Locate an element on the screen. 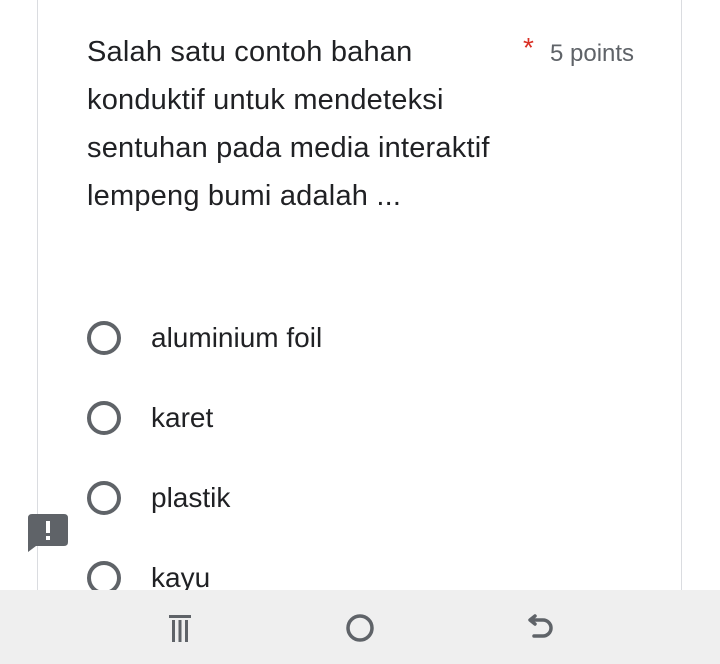  system-navigation-bar is located at coordinates (360, 627).